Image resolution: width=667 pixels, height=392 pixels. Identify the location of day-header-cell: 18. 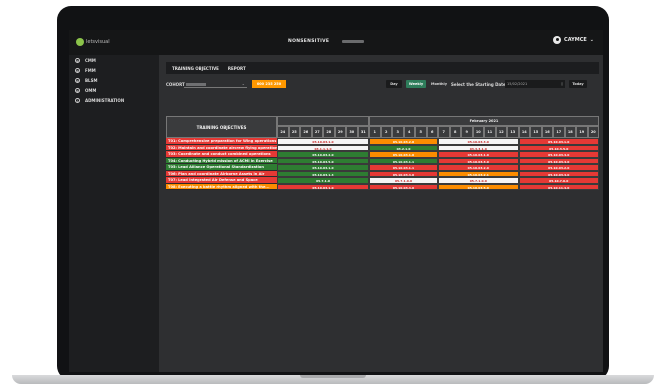
(570, 132).